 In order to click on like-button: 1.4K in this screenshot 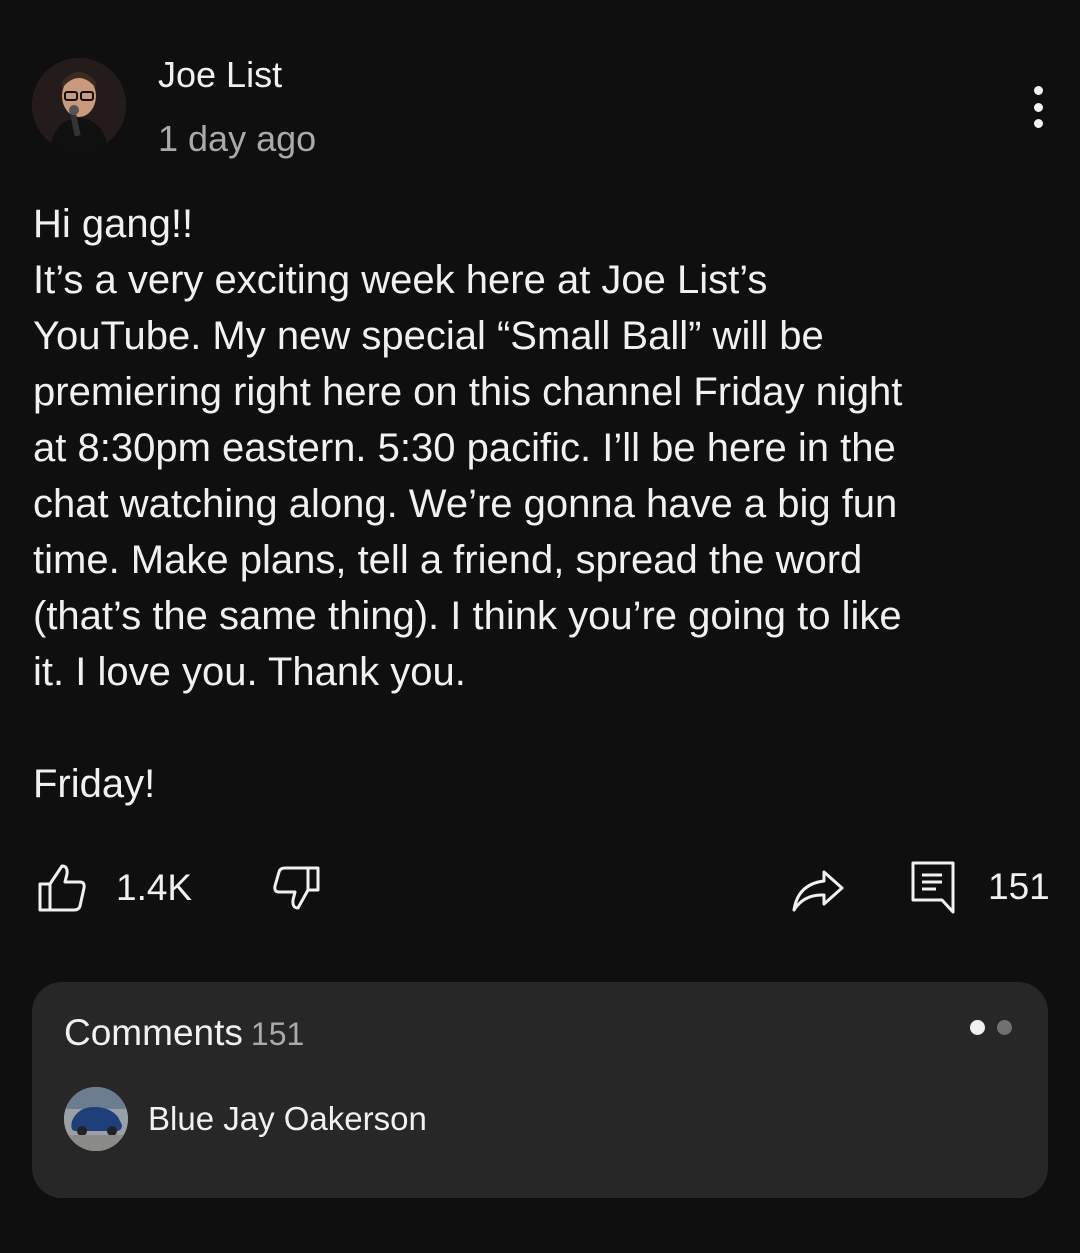, I will do `click(114, 888)`.